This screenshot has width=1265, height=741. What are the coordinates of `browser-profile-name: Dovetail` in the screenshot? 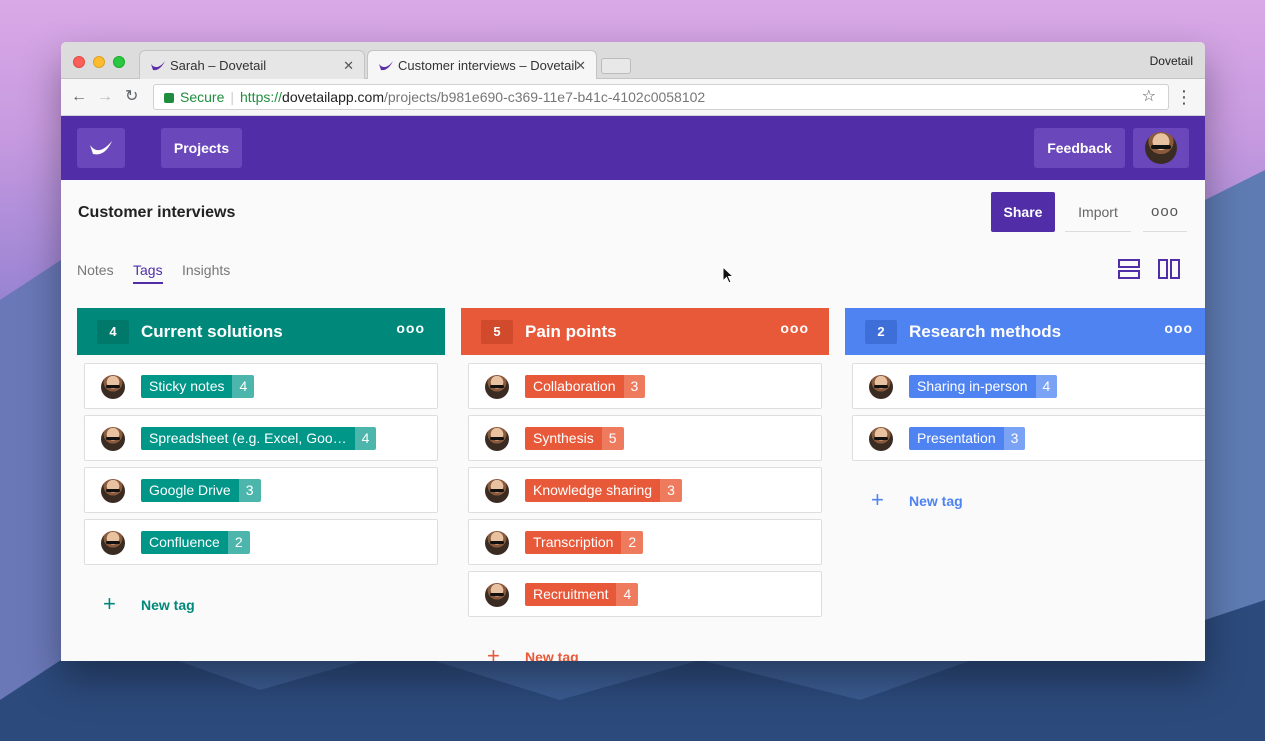 It's located at (1171, 61).